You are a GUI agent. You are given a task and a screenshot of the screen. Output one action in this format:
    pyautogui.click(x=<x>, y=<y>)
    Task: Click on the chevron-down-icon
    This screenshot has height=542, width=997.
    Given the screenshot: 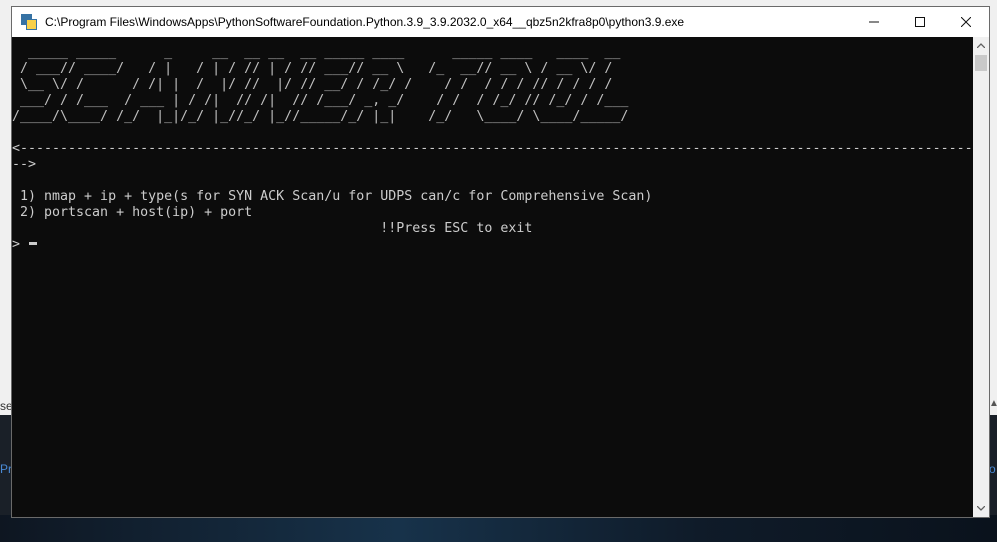 What is the action you would take?
    pyautogui.click(x=981, y=508)
    